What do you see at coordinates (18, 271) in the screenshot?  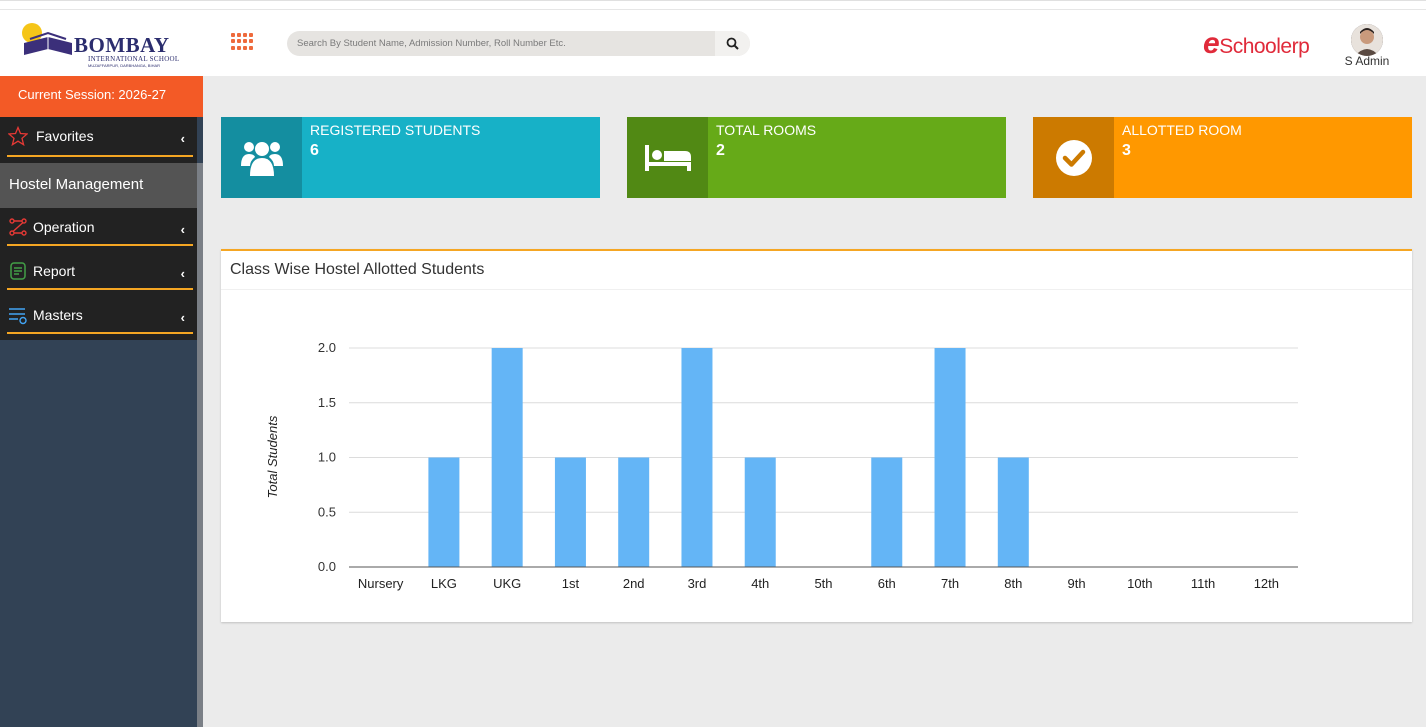 I see `report-icon` at bounding box center [18, 271].